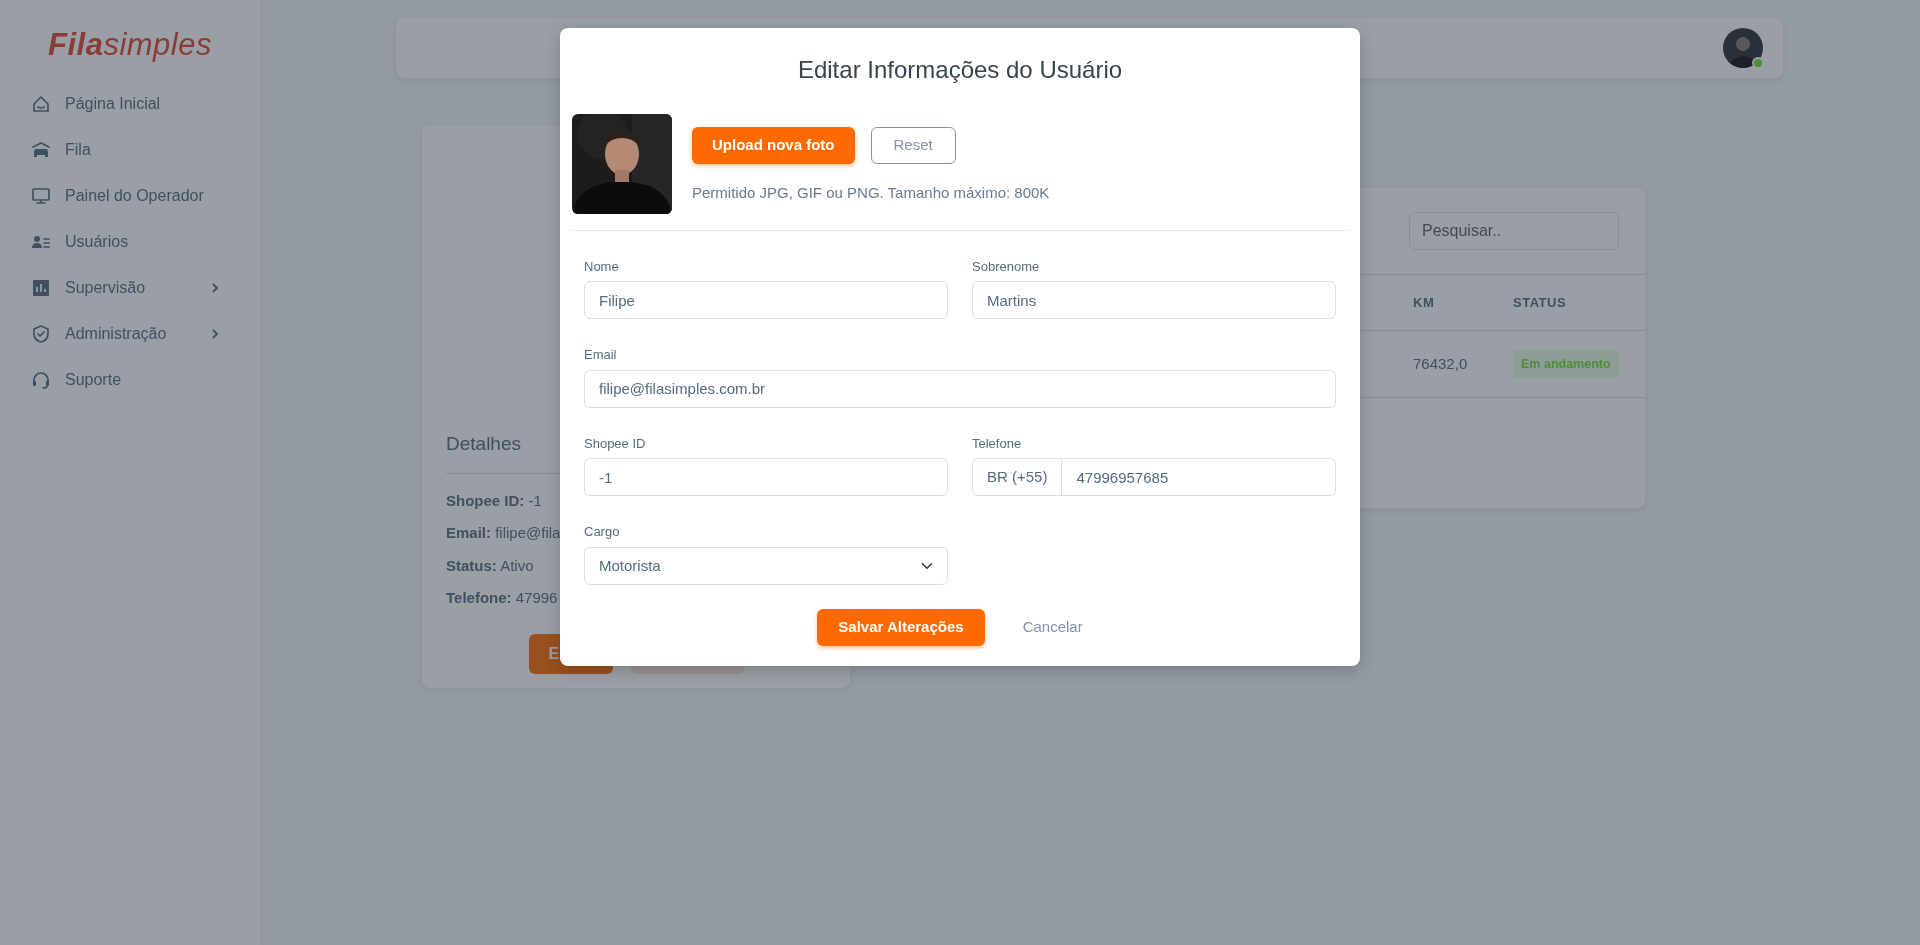 The height and width of the screenshot is (945, 1920). I want to click on select-field: Motorista, so click(766, 565).